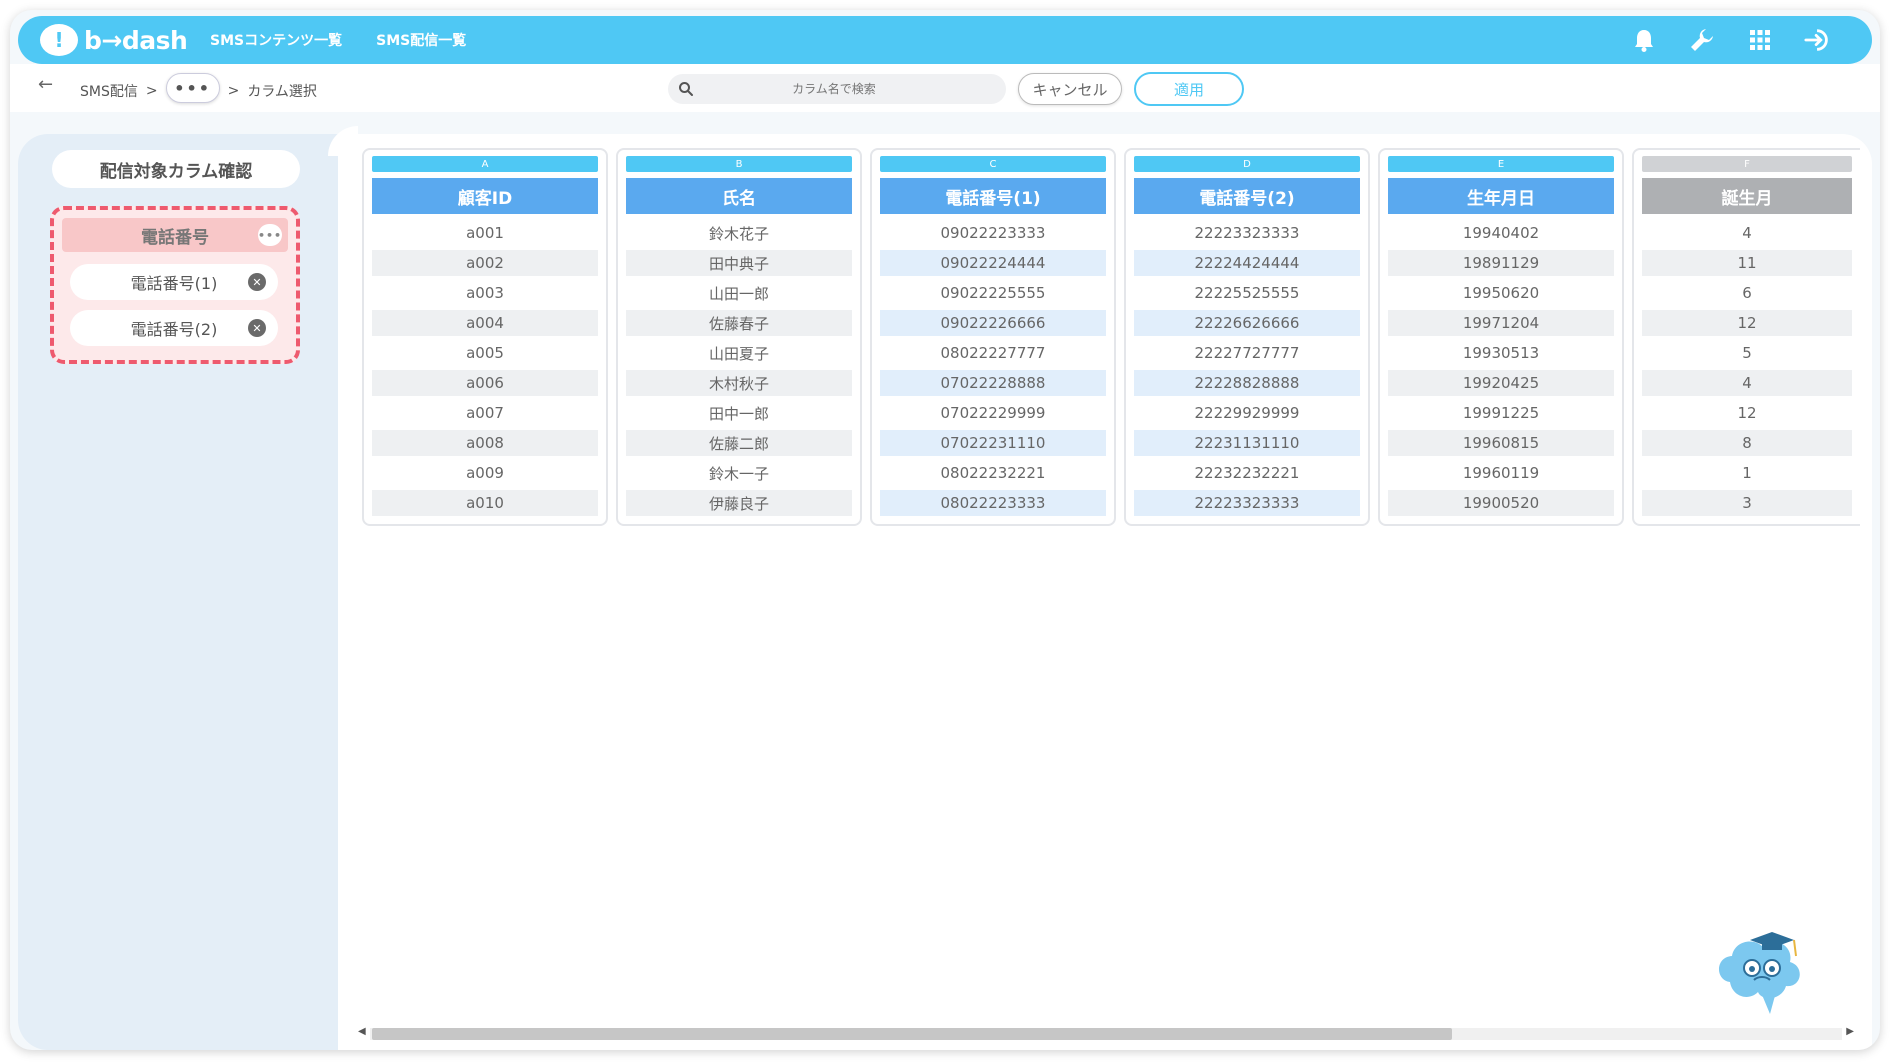  Describe the element at coordinates (1501, 353) in the screenshot. I see `table-cell: 19930513` at that location.